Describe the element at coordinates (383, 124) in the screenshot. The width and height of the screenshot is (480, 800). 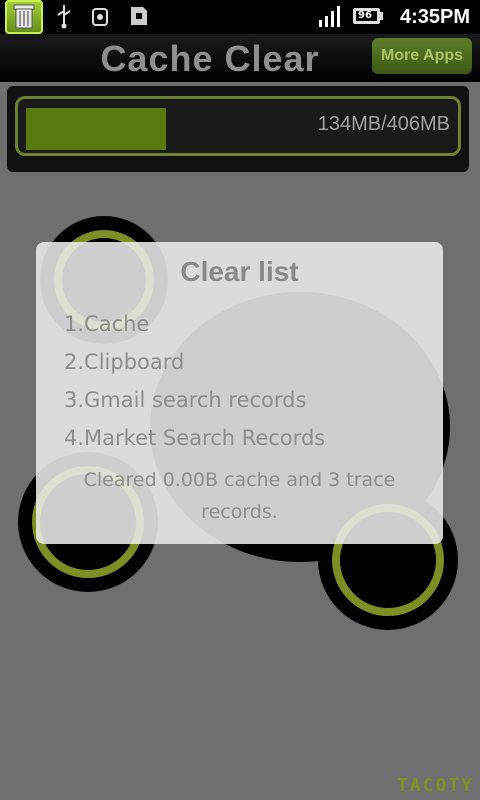
I see `storage-used-label: 134MB/406MB` at that location.